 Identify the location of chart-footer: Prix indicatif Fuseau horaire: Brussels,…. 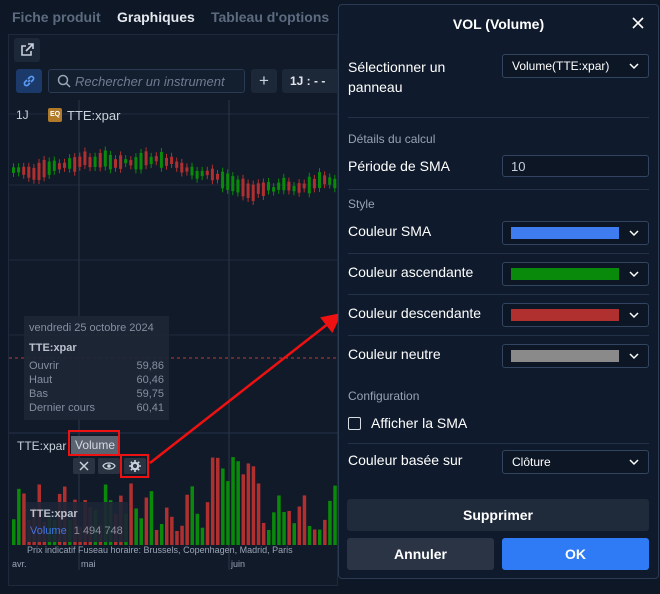
(160, 550).